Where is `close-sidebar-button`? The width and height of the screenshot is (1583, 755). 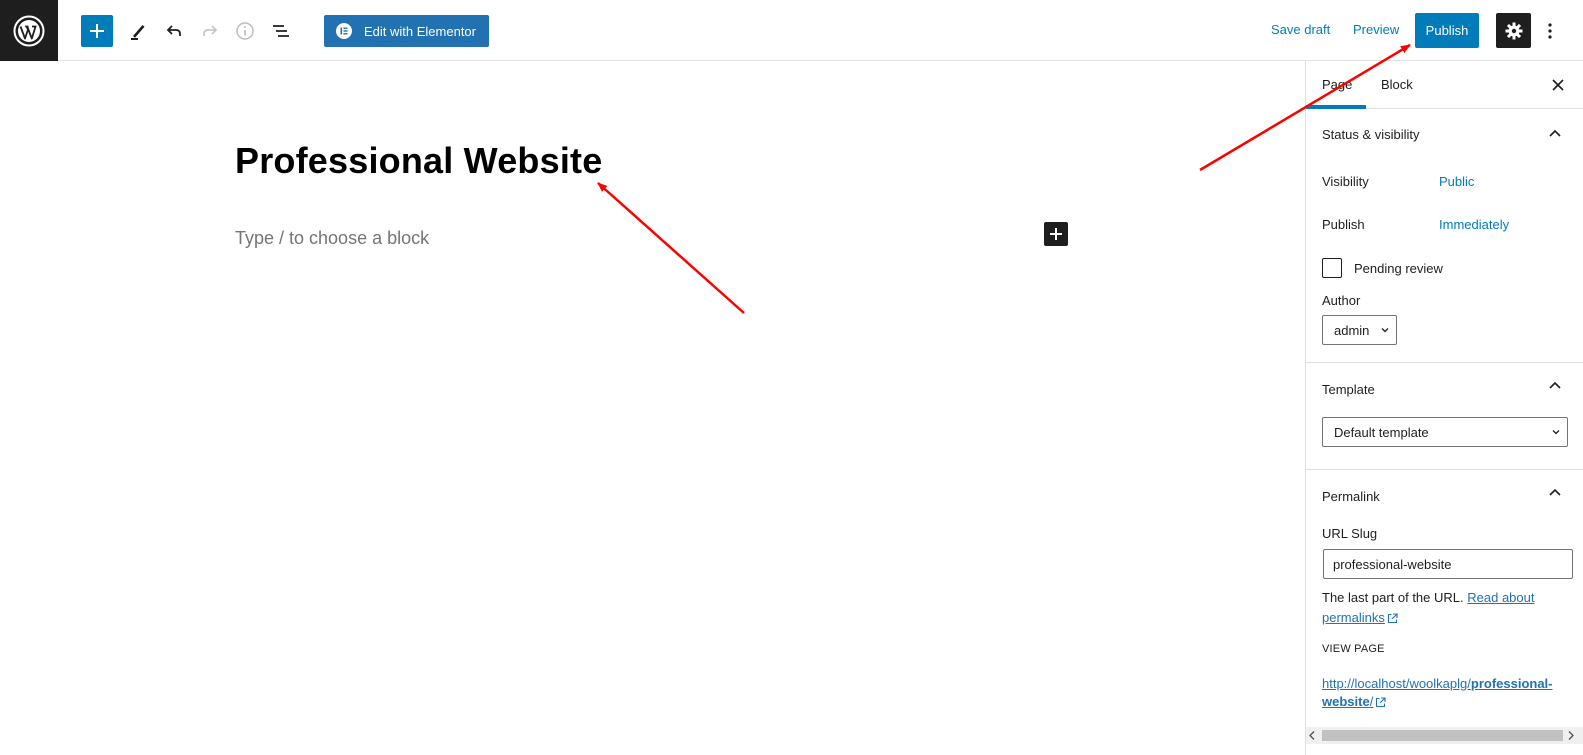
close-sidebar-button is located at coordinates (1558, 85).